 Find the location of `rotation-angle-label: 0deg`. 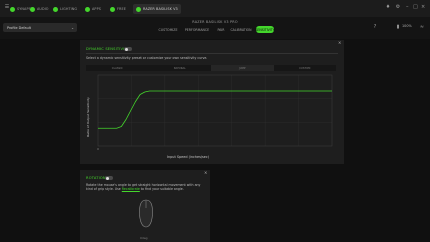

rotation-angle-label: 0deg is located at coordinates (144, 238).